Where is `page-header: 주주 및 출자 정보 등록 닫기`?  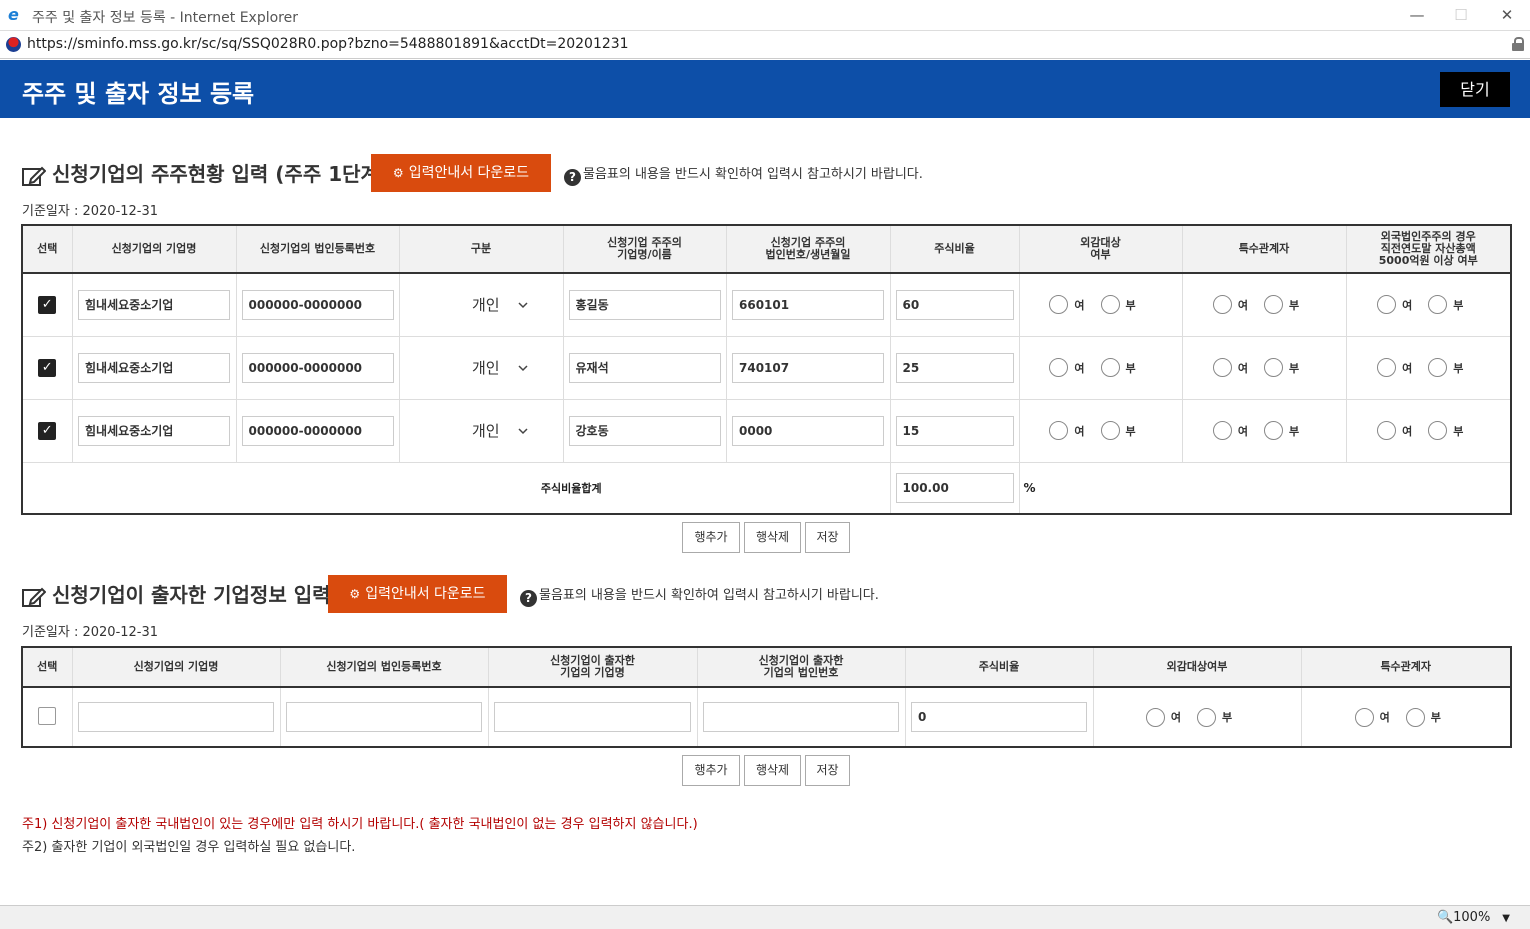
page-header: 주주 및 출자 정보 등록 닫기 is located at coordinates (765, 89).